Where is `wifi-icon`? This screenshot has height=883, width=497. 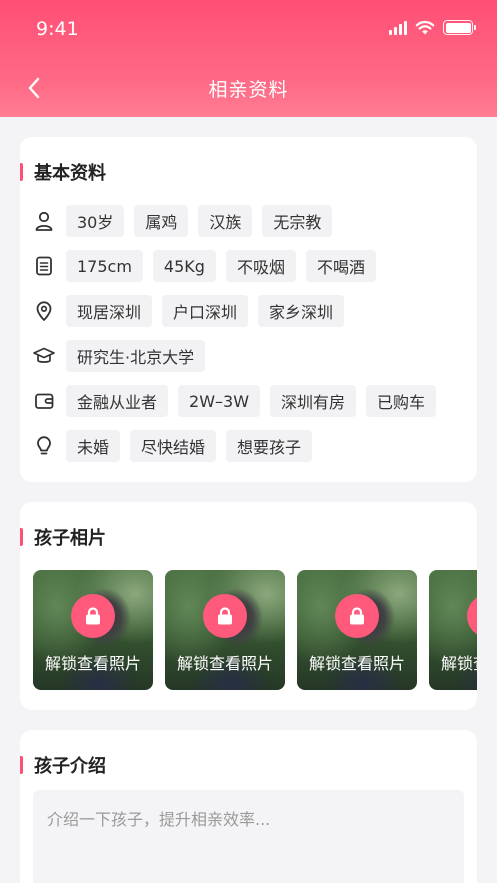
wifi-icon is located at coordinates (425, 27).